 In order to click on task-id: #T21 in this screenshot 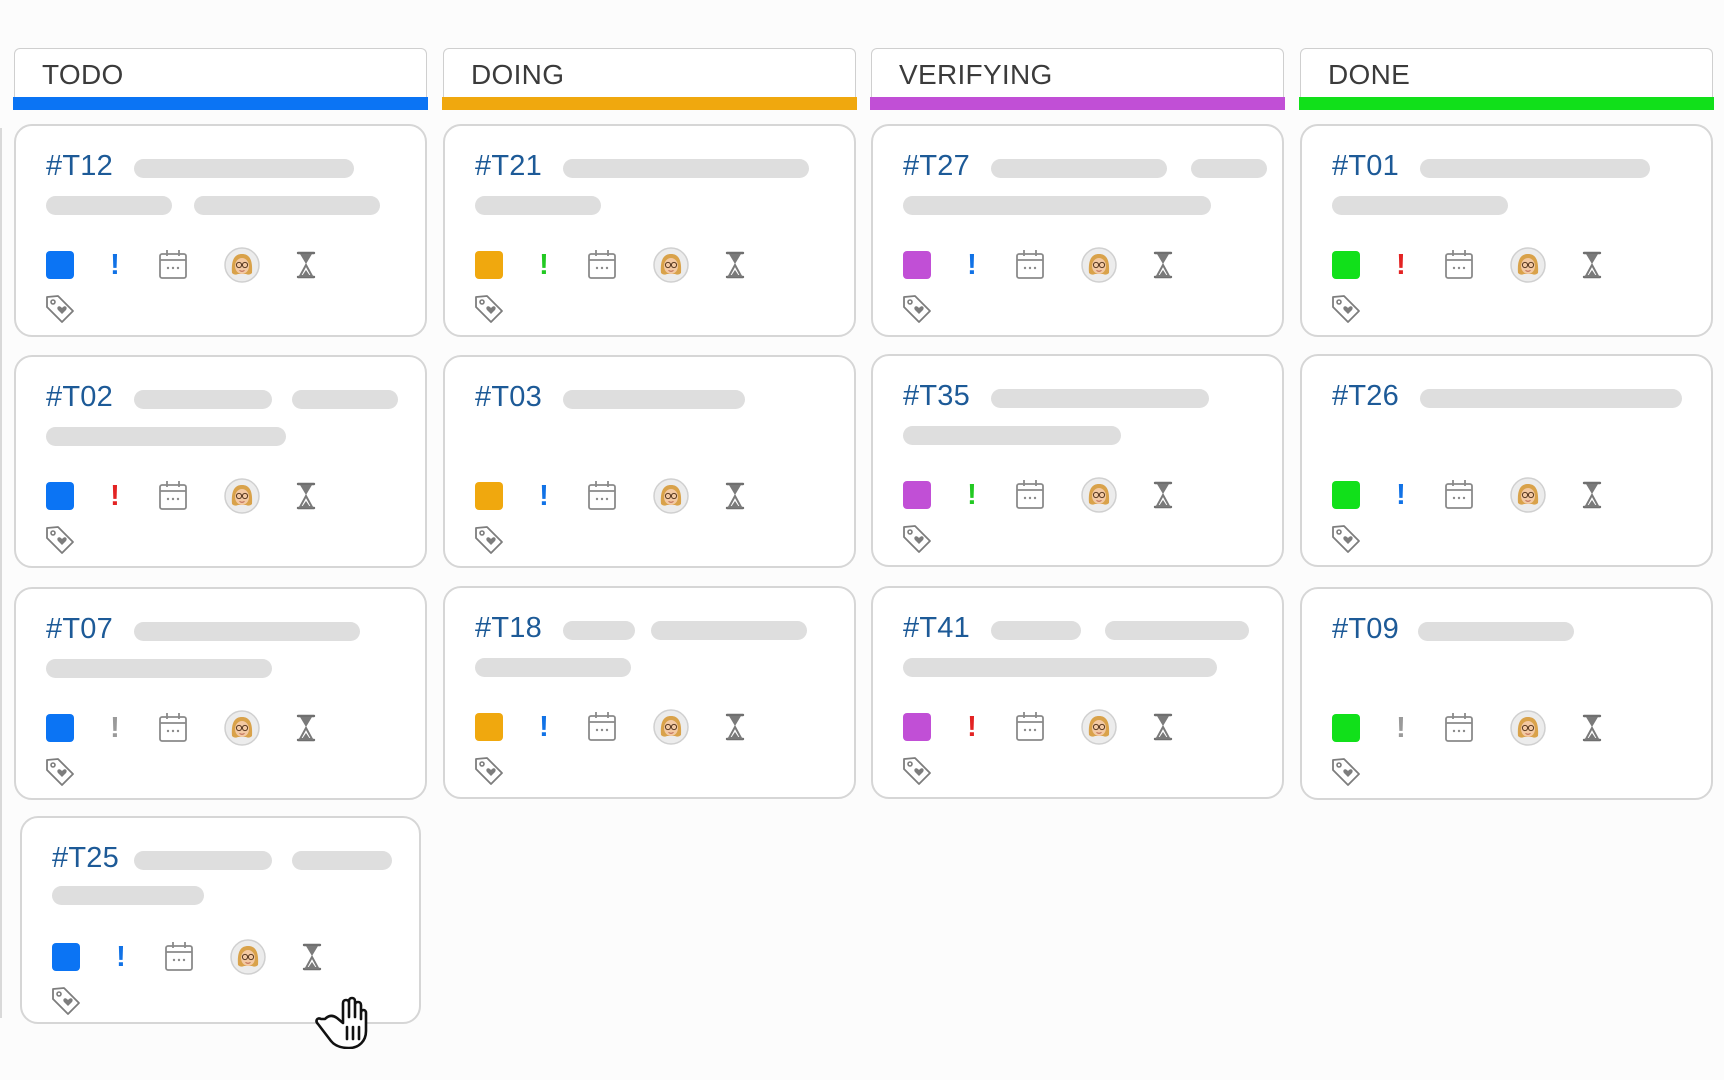, I will do `click(508, 166)`.